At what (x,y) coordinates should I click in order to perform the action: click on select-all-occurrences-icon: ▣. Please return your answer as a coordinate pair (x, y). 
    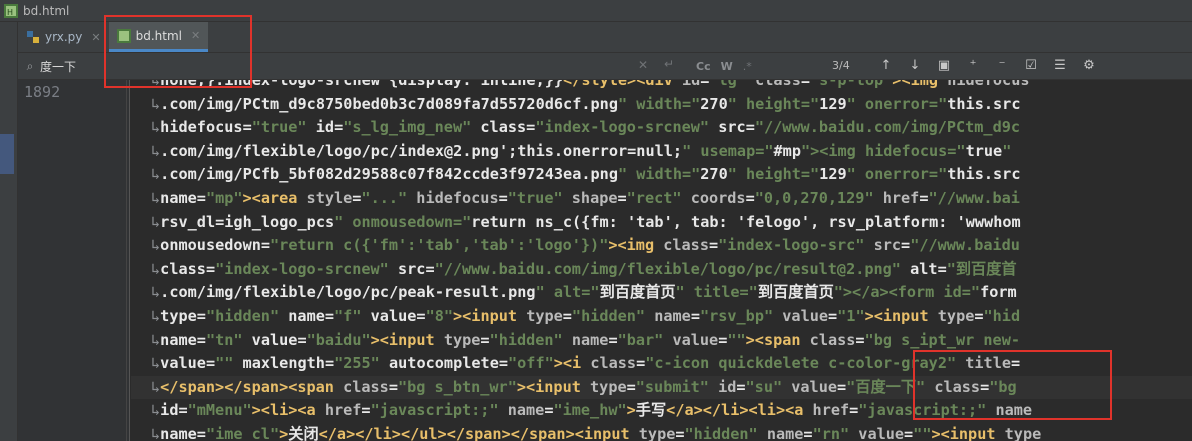
    Looking at the image, I should click on (944, 65).